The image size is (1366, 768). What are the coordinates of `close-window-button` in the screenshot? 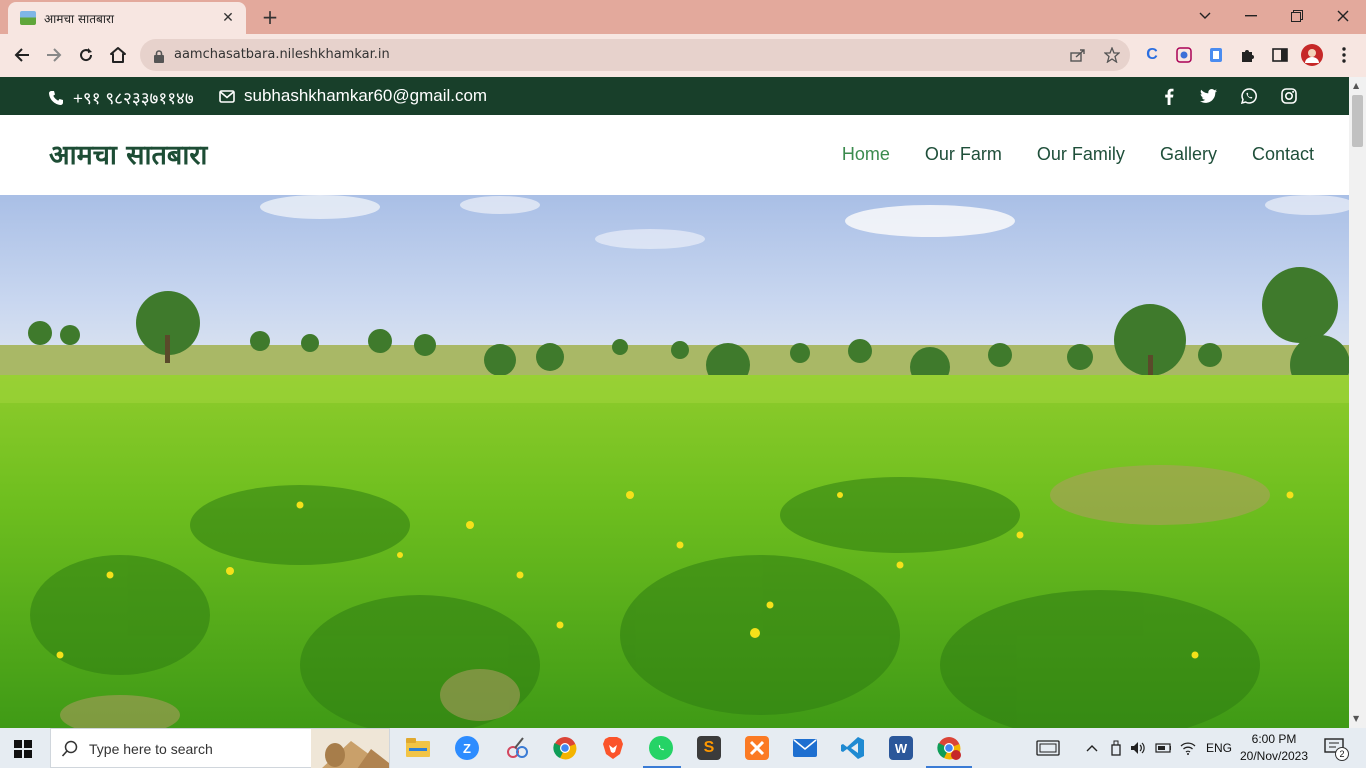 It's located at (1343, 16).